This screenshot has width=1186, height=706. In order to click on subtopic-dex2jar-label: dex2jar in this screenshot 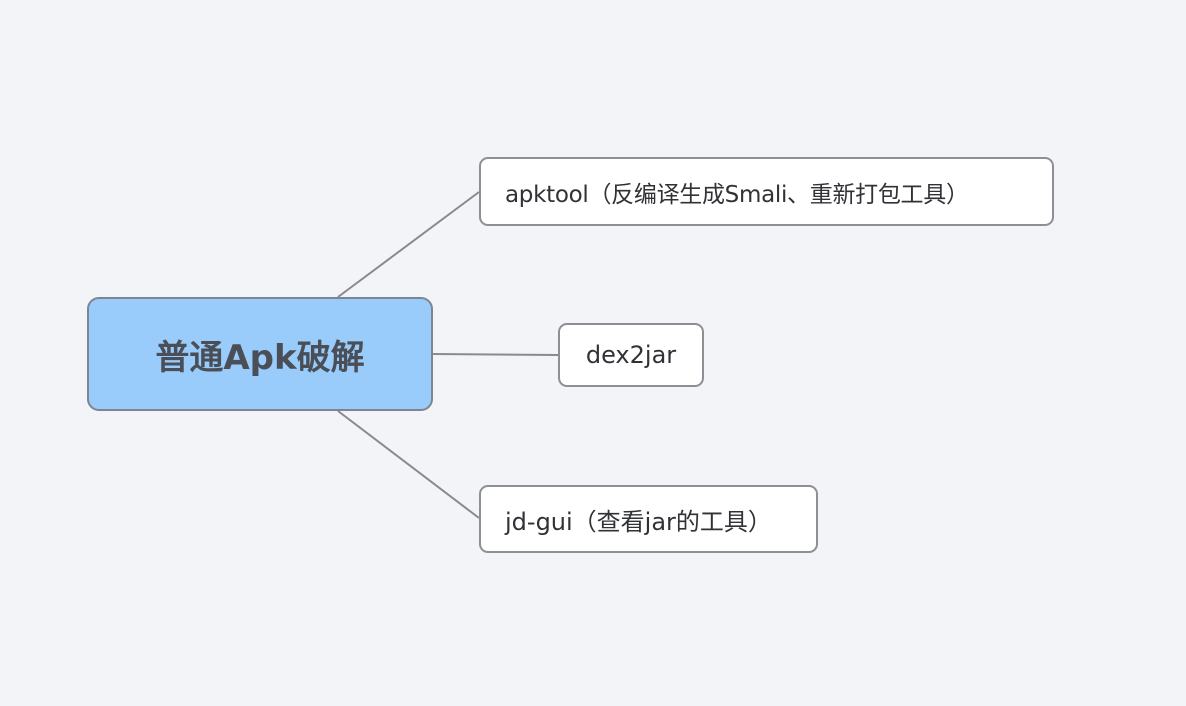, I will do `click(631, 355)`.